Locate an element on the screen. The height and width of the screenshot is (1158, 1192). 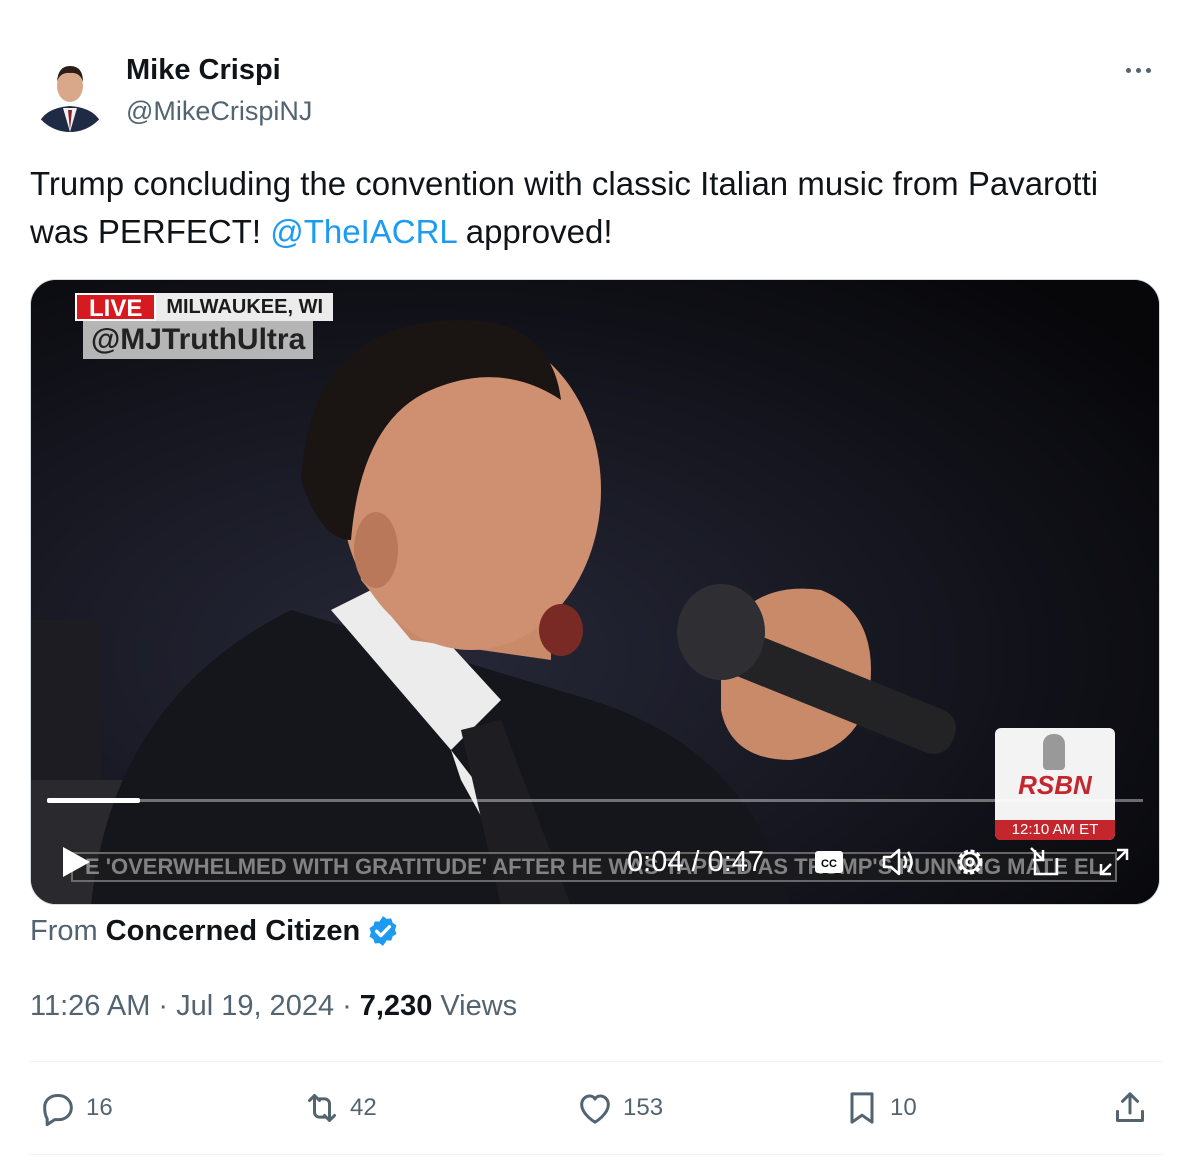
avatar-image is located at coordinates (70, 92).